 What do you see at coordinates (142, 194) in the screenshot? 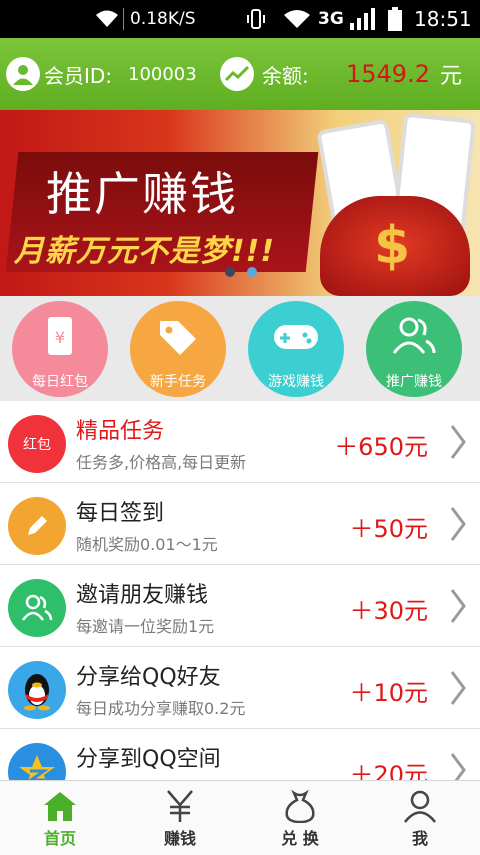
I see `banner-headline: 推广赚钱` at bounding box center [142, 194].